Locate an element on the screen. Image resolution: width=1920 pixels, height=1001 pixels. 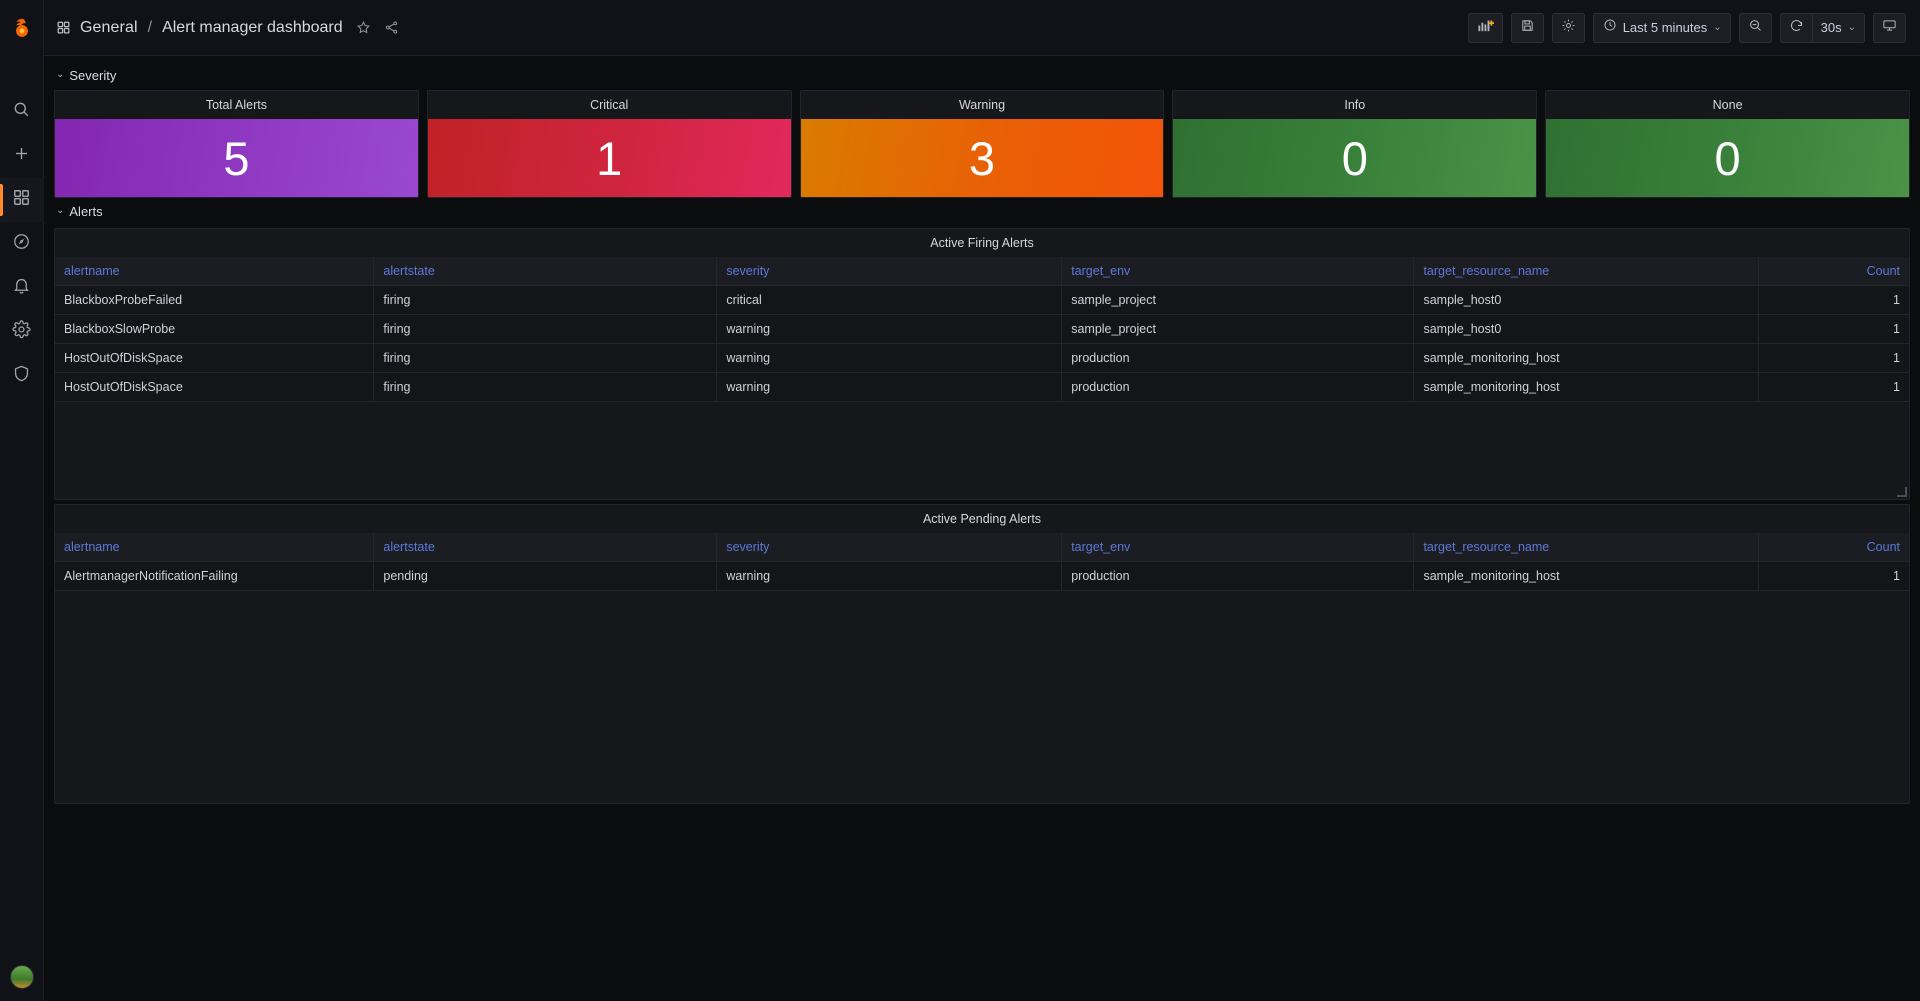
panel-title: Total Alerts is located at coordinates (236, 105).